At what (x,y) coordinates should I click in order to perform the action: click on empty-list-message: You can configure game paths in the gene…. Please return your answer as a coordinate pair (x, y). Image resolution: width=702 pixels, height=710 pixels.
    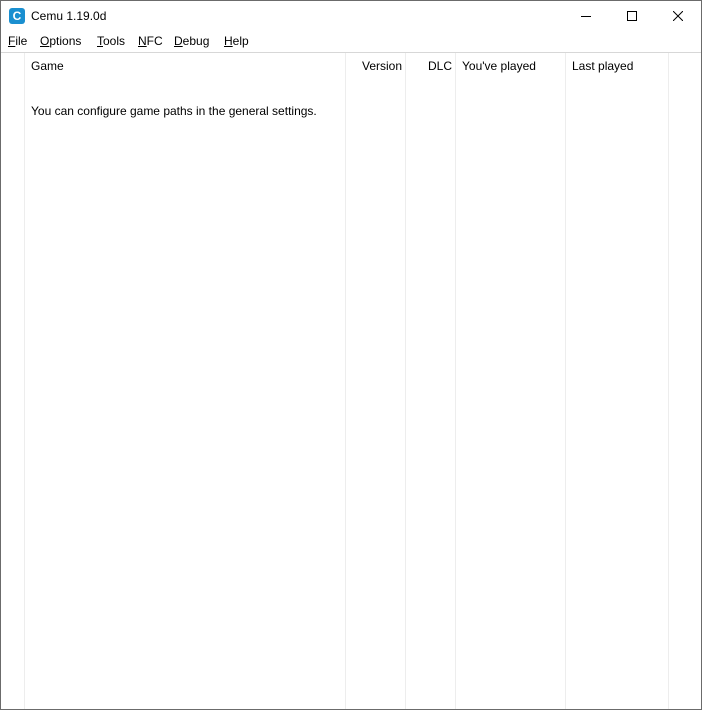
    Looking at the image, I should click on (174, 111).